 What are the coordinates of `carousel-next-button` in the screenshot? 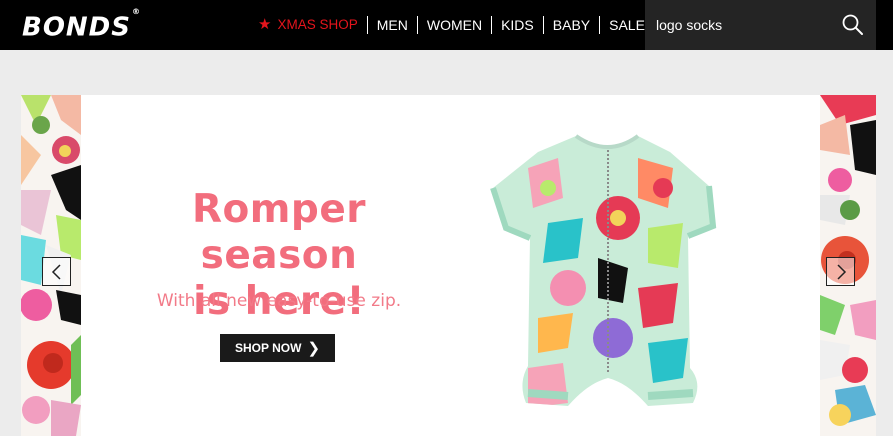 It's located at (840, 271).